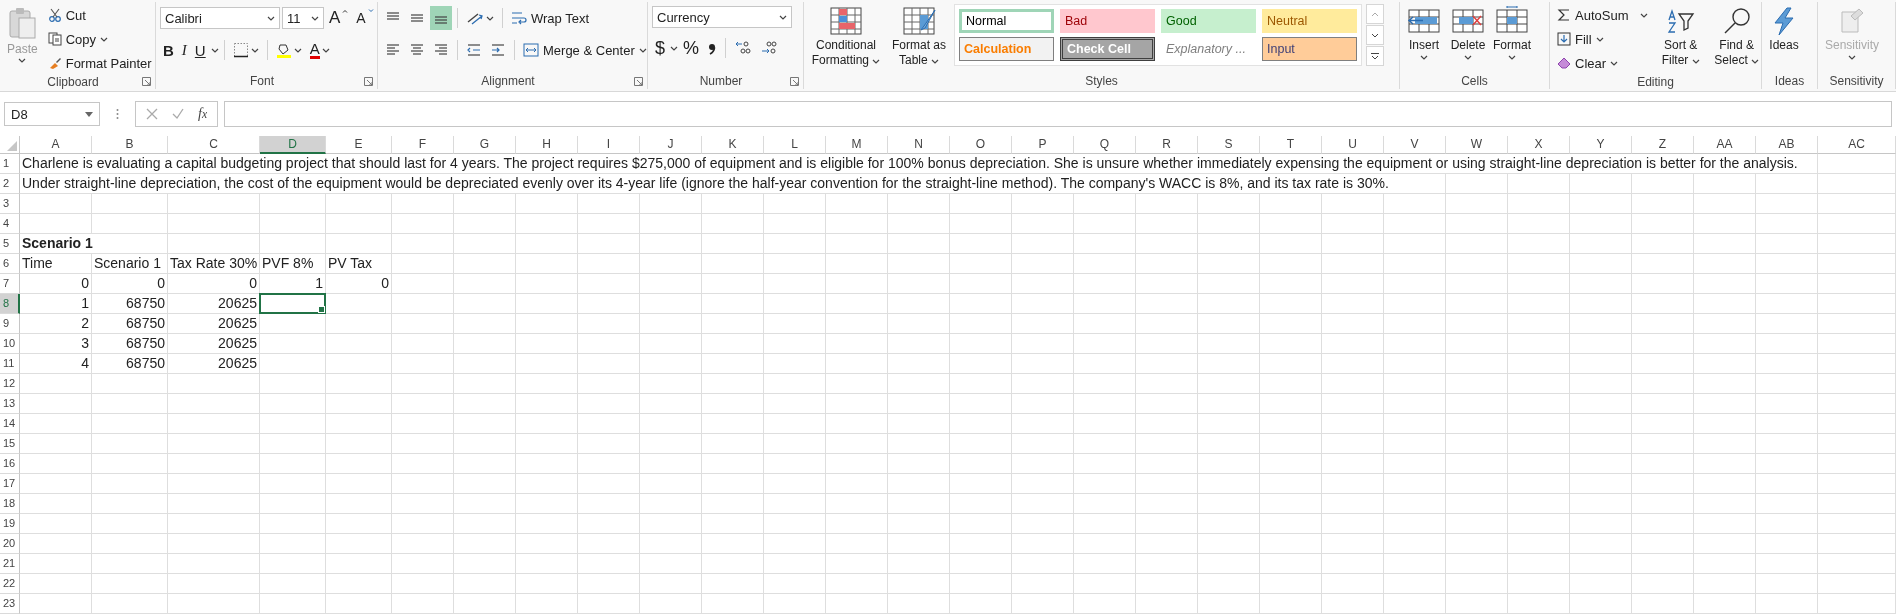  I want to click on column-header: S, so click(1229, 145).